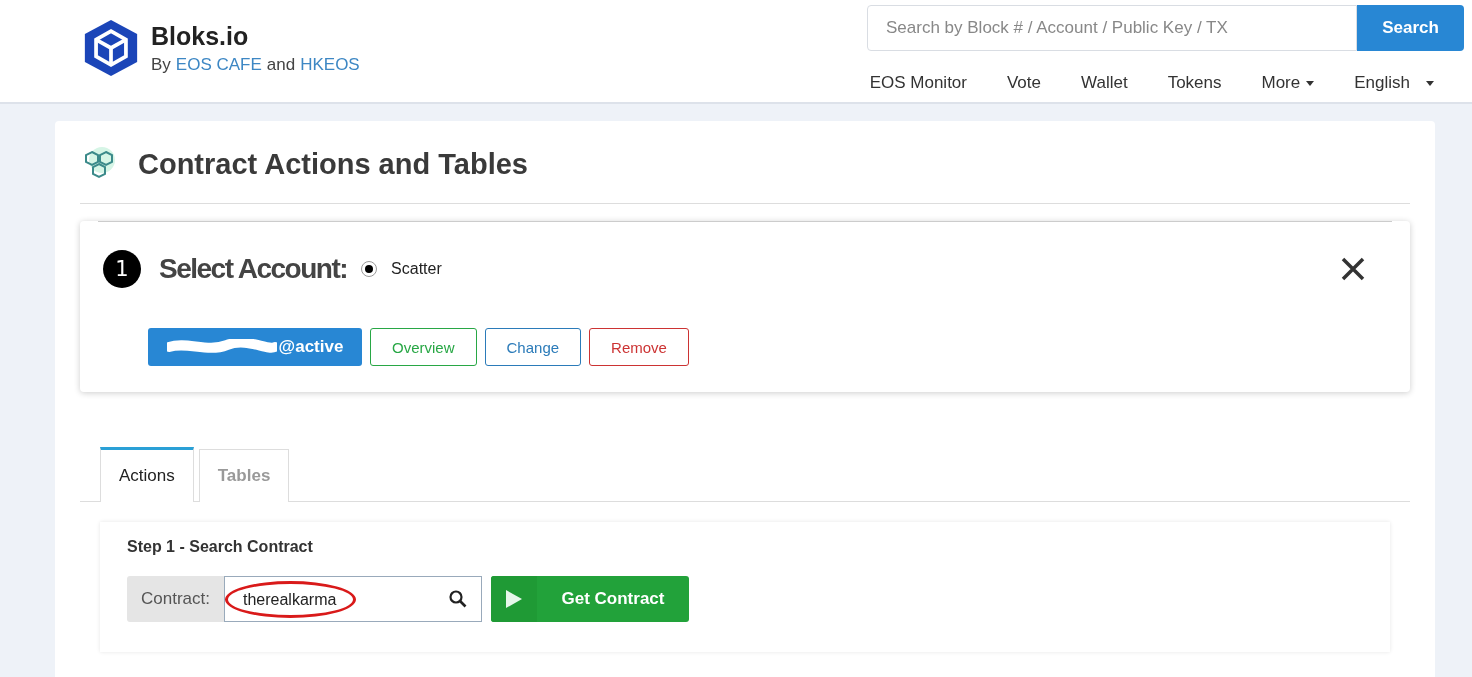 Image resolution: width=1472 pixels, height=677 pixels. Describe the element at coordinates (1353, 269) in the screenshot. I see `close-icon` at that location.